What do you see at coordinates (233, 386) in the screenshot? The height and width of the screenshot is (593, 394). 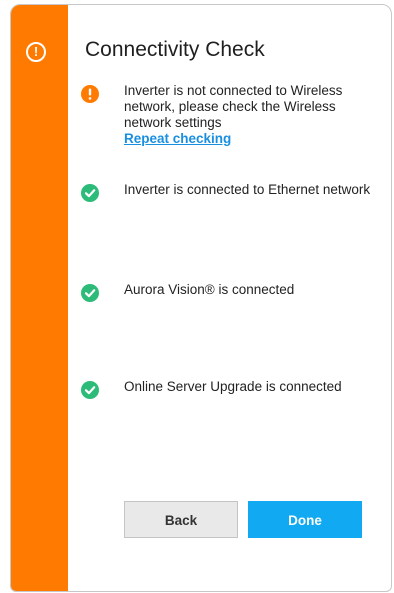 I see `status-text-online-server-upgrade: Online Server Upgrade is connected` at bounding box center [233, 386].